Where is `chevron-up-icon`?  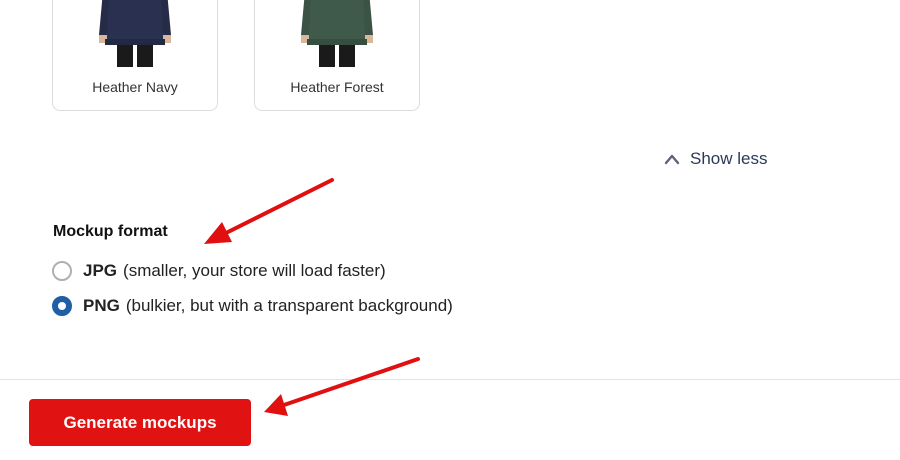 chevron-up-icon is located at coordinates (672, 159).